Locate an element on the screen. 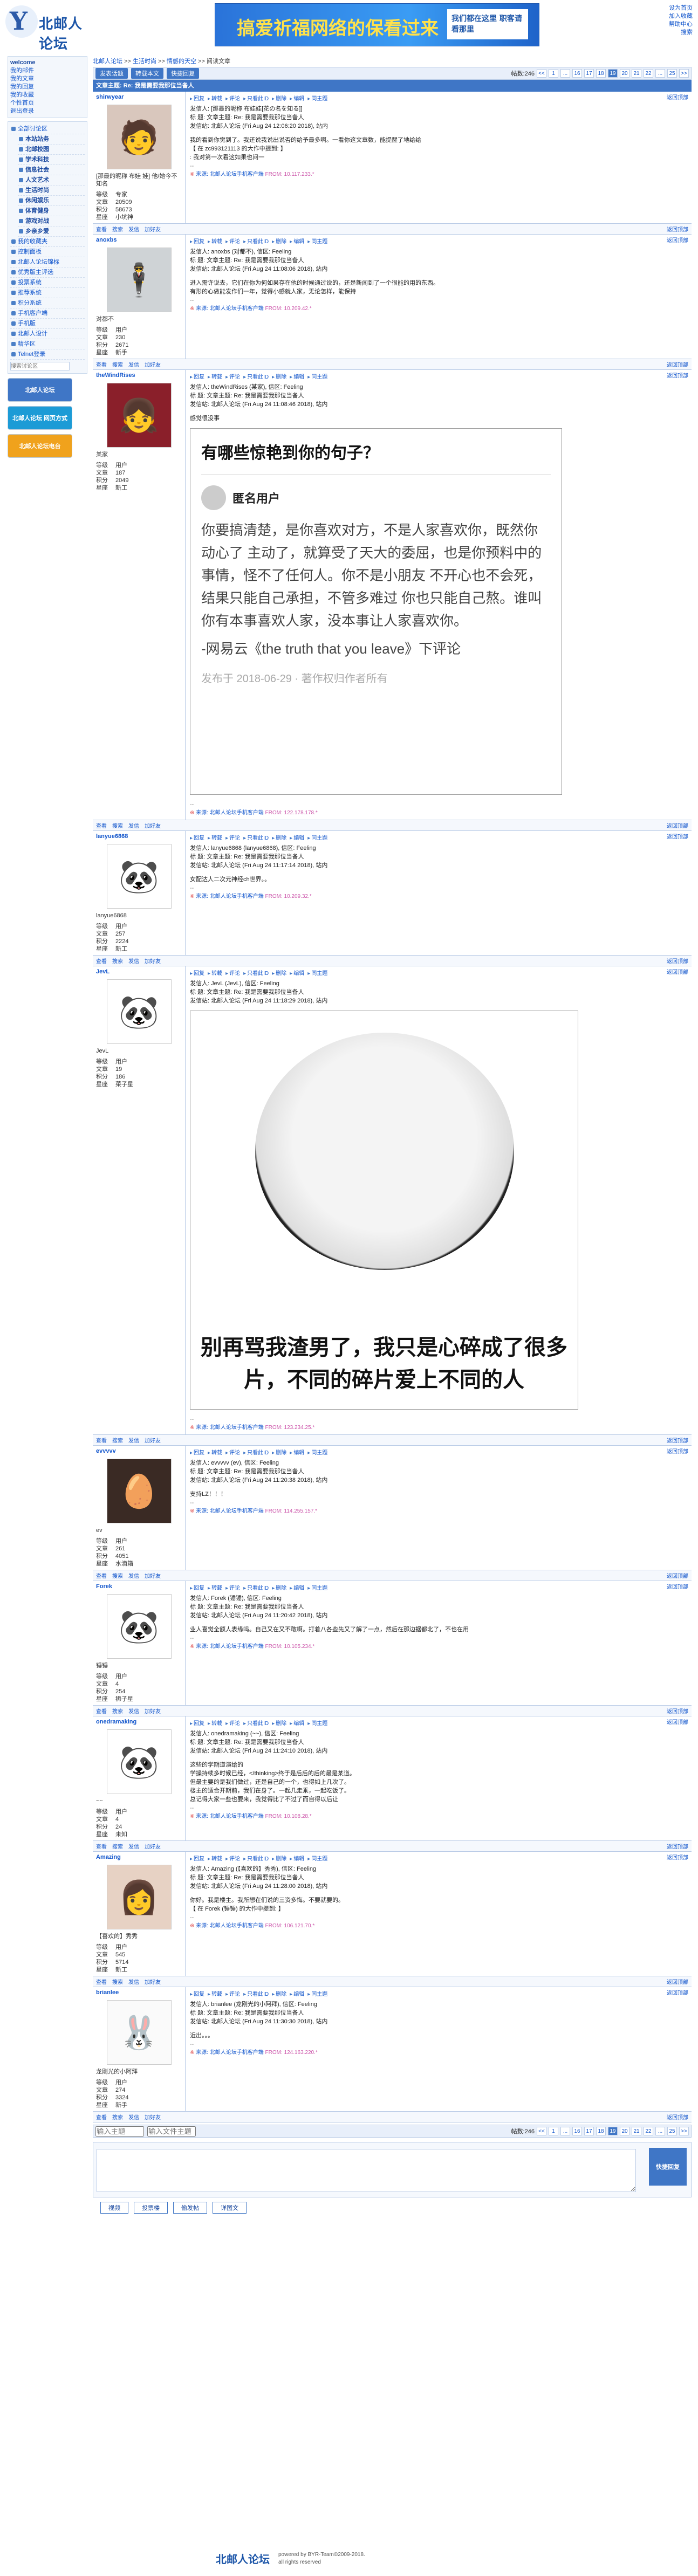 This screenshot has width=698, height=2576. author-id: evvvvv is located at coordinates (139, 1451).